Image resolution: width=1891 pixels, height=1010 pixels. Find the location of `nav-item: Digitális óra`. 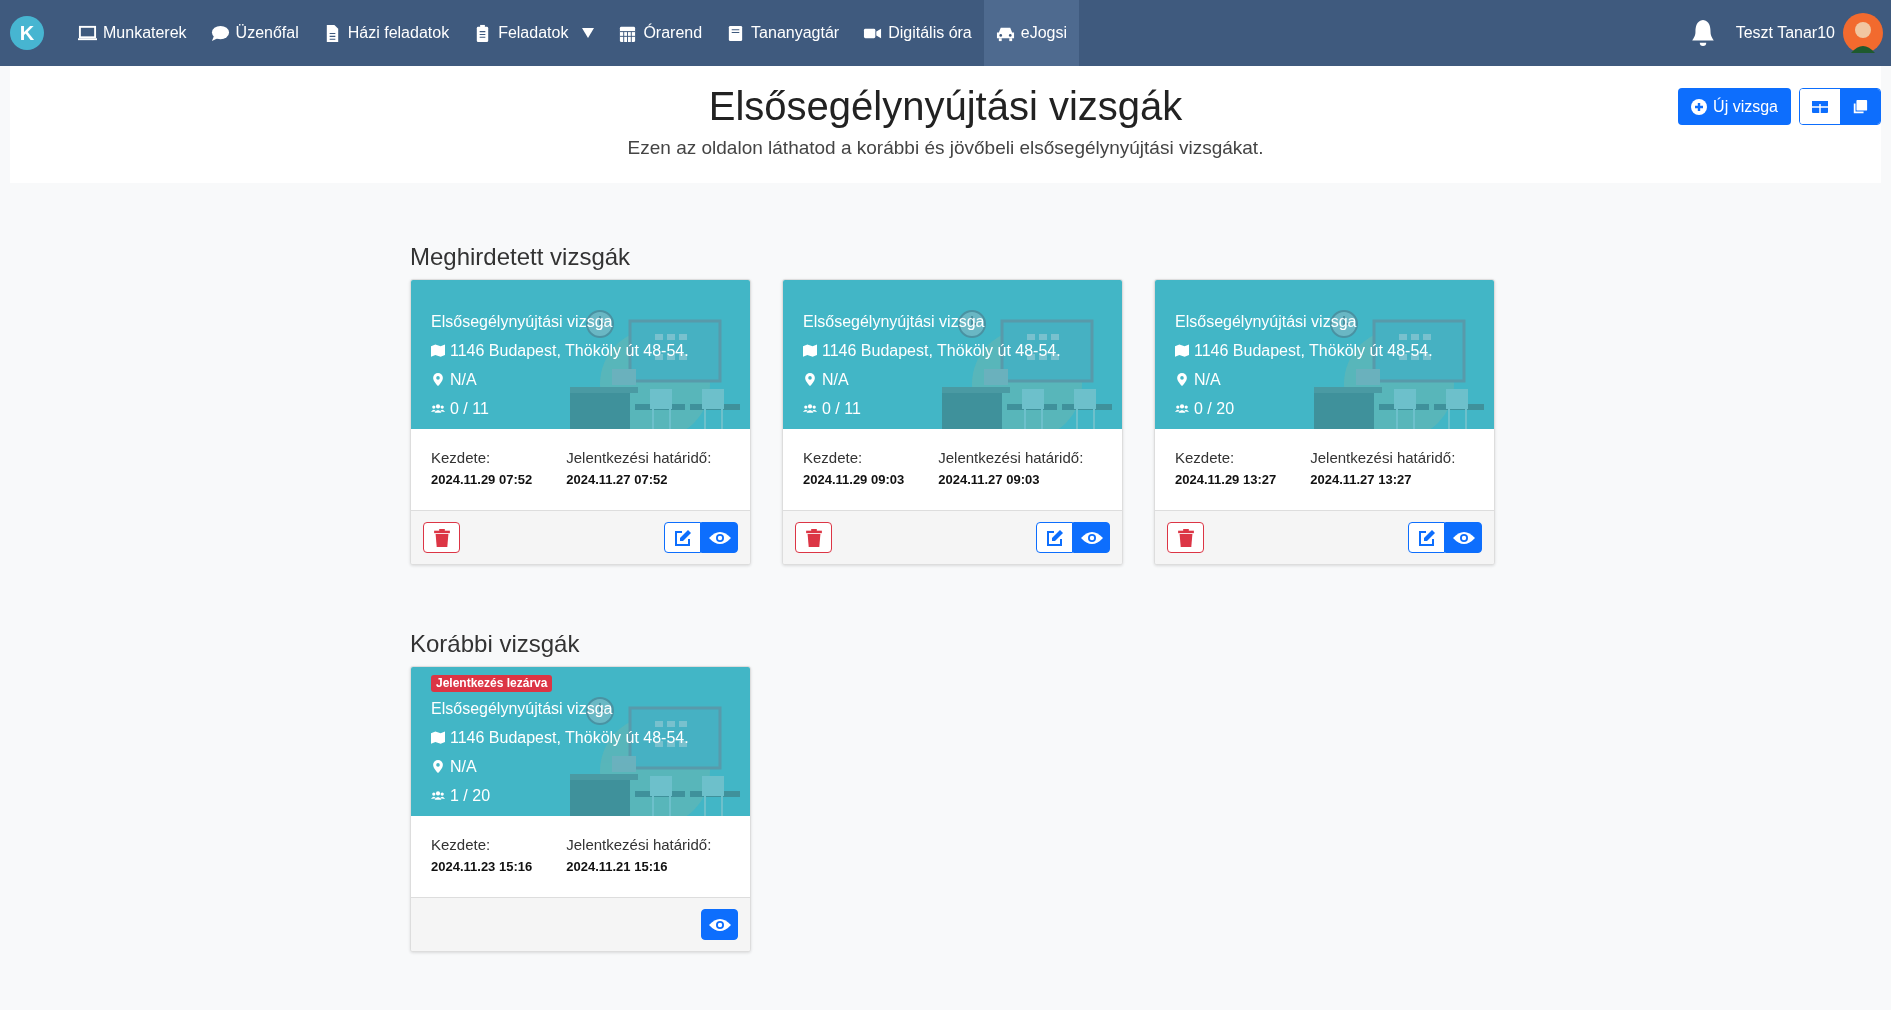

nav-item: Digitális óra is located at coordinates (917, 33).